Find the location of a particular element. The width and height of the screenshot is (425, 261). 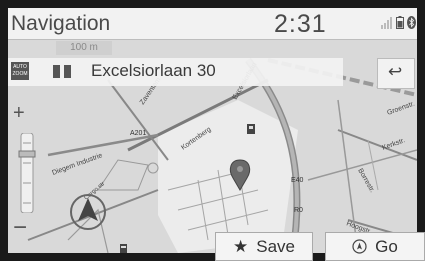

go-button: Go is located at coordinates (375, 246).